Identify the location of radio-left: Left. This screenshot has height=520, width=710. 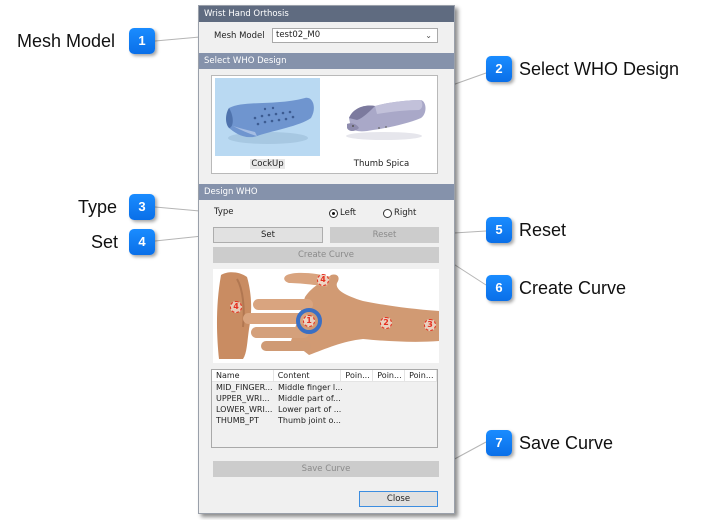
(342, 213).